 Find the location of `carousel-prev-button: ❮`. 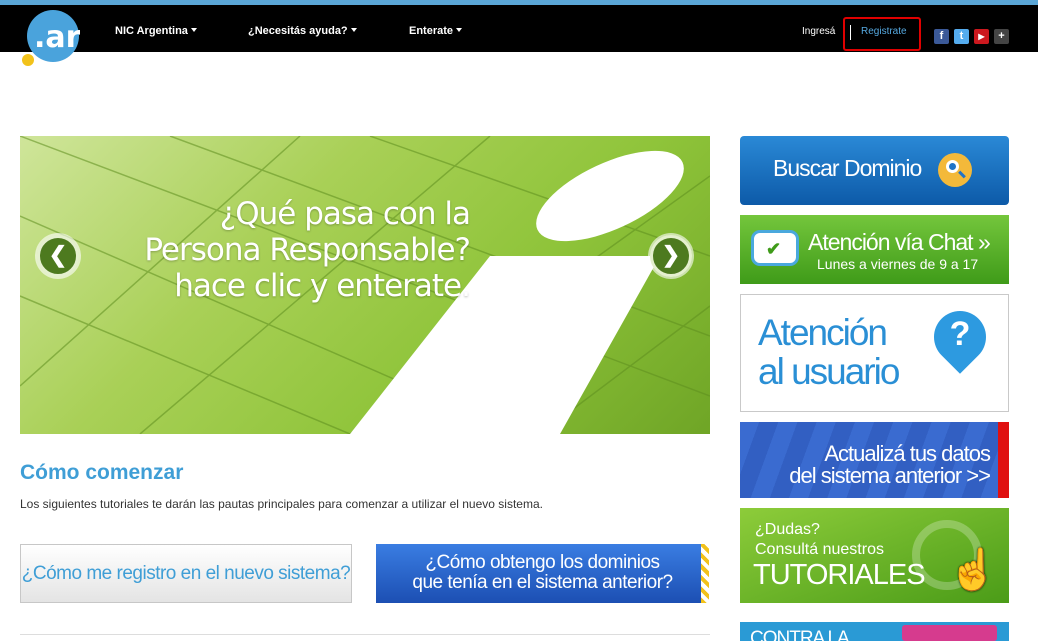

carousel-prev-button: ❮ is located at coordinates (58, 256).